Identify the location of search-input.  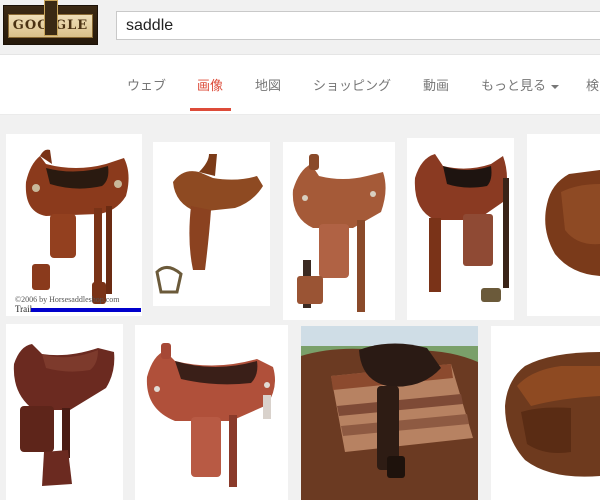
(358, 25).